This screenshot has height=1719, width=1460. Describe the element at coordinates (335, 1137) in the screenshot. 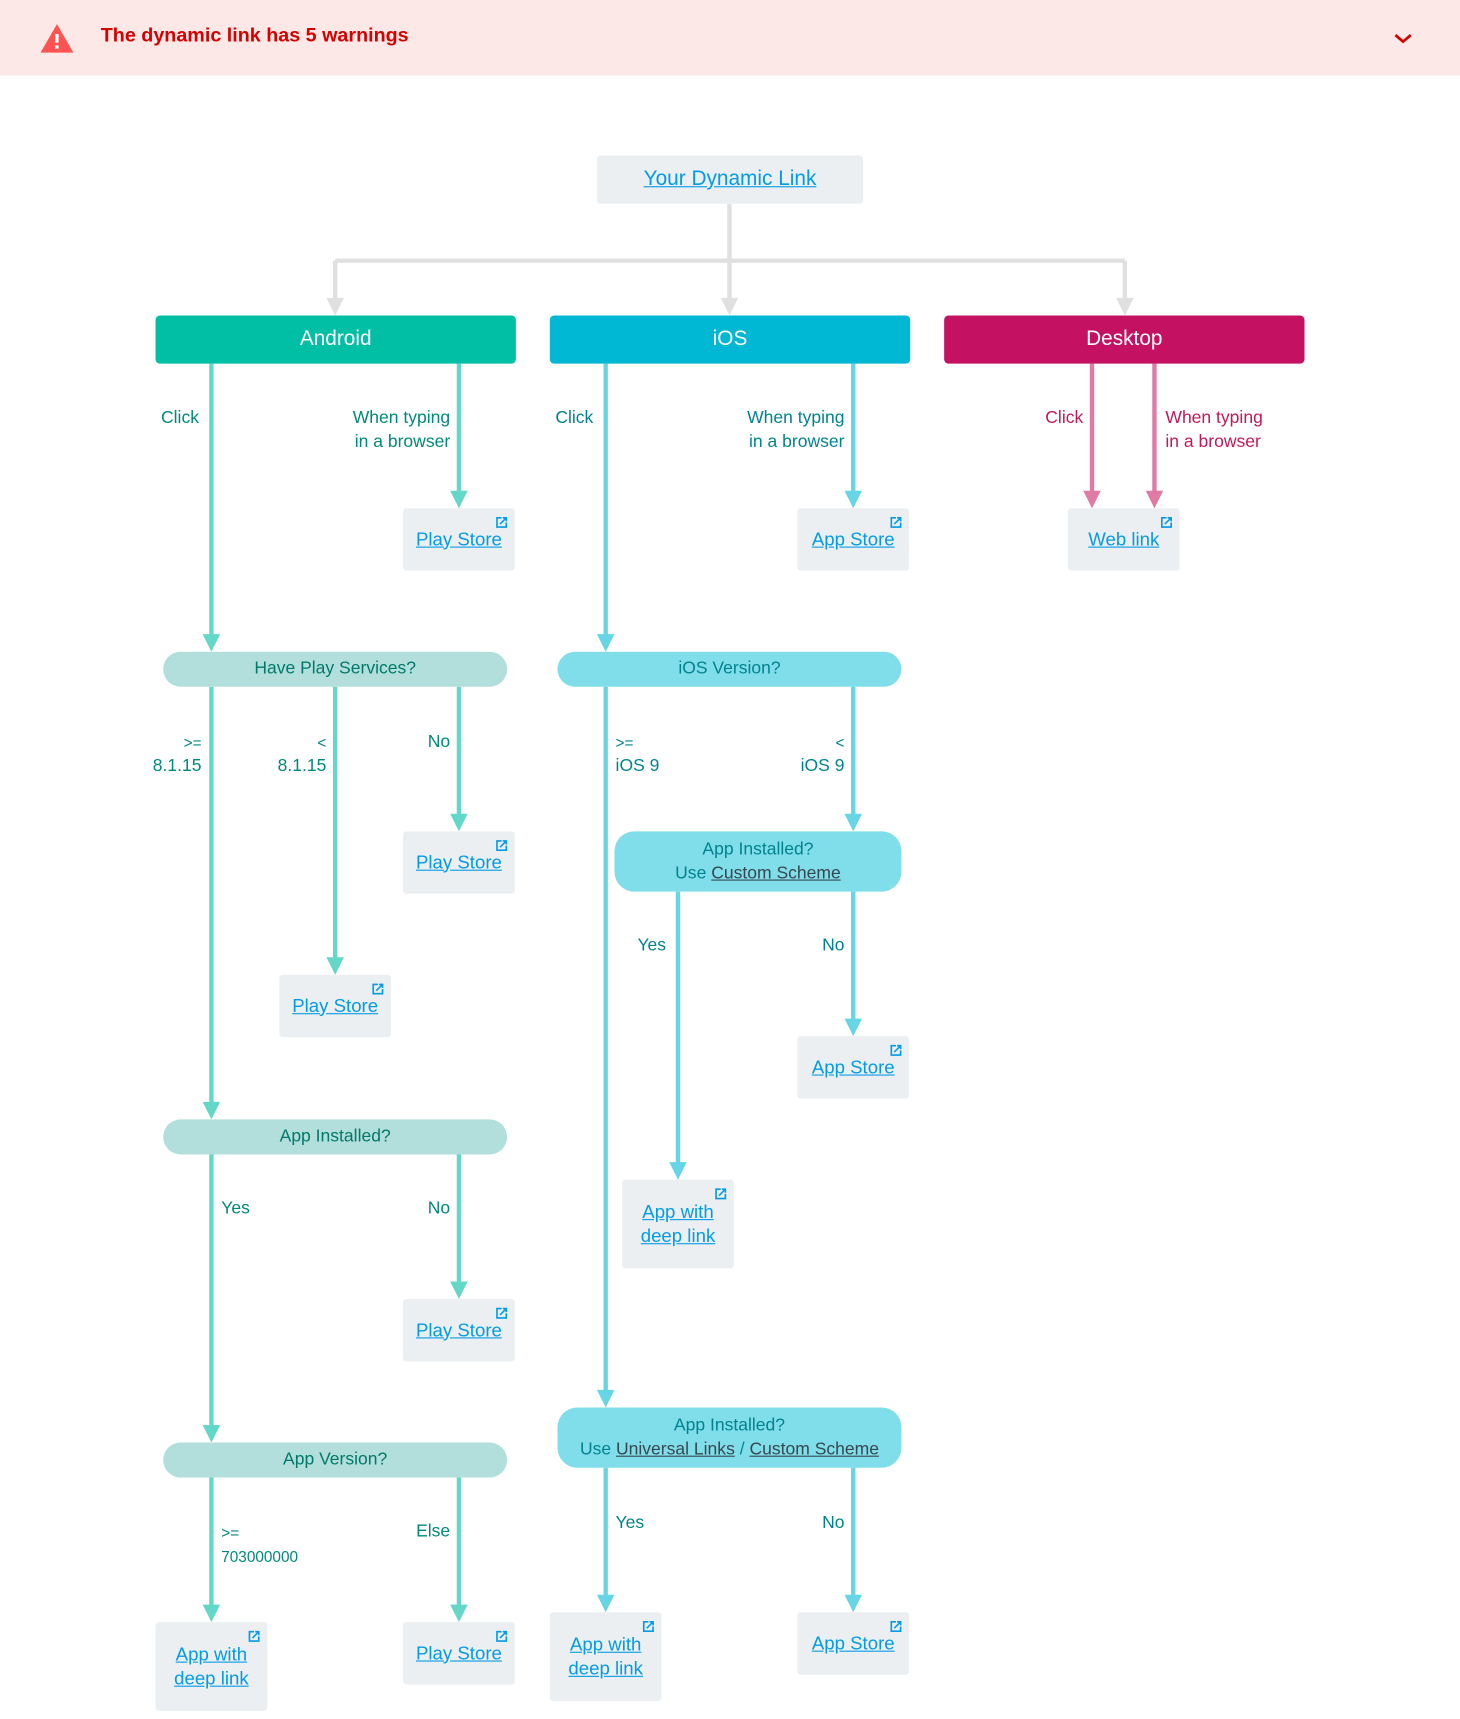

I see `decision-android-app-installed: App Installed?` at that location.